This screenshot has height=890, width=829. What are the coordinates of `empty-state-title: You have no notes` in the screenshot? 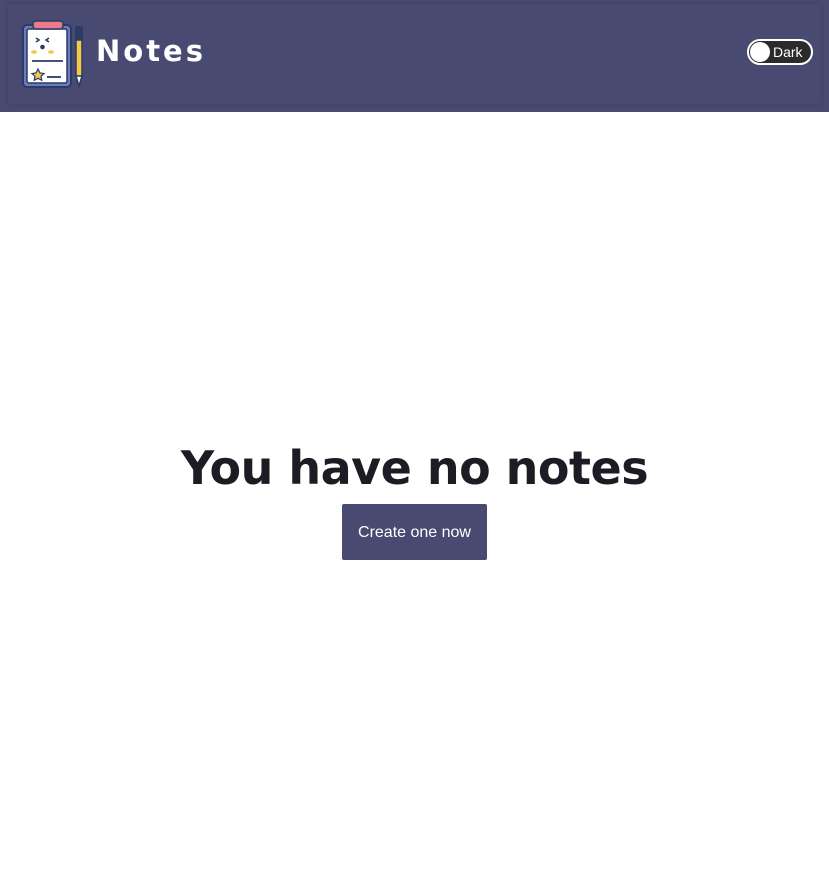 It's located at (414, 468).